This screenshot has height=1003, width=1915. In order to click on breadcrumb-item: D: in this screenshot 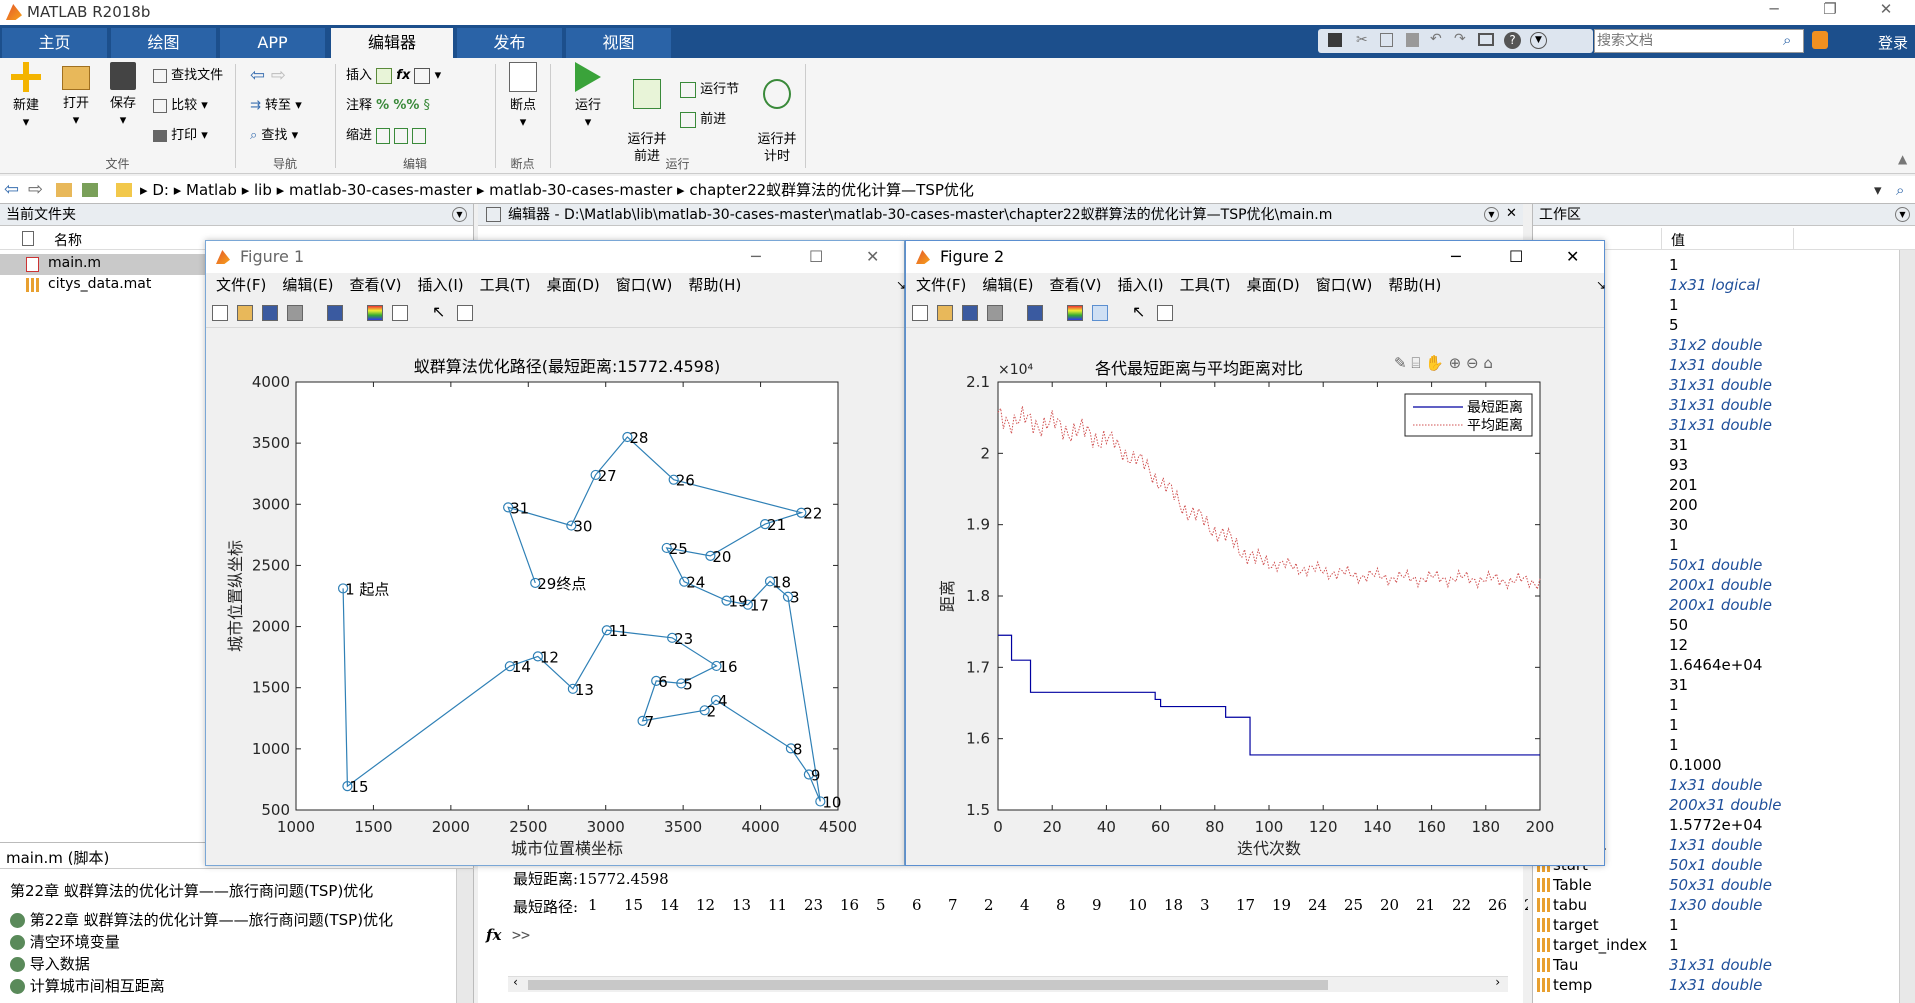, I will do `click(160, 190)`.